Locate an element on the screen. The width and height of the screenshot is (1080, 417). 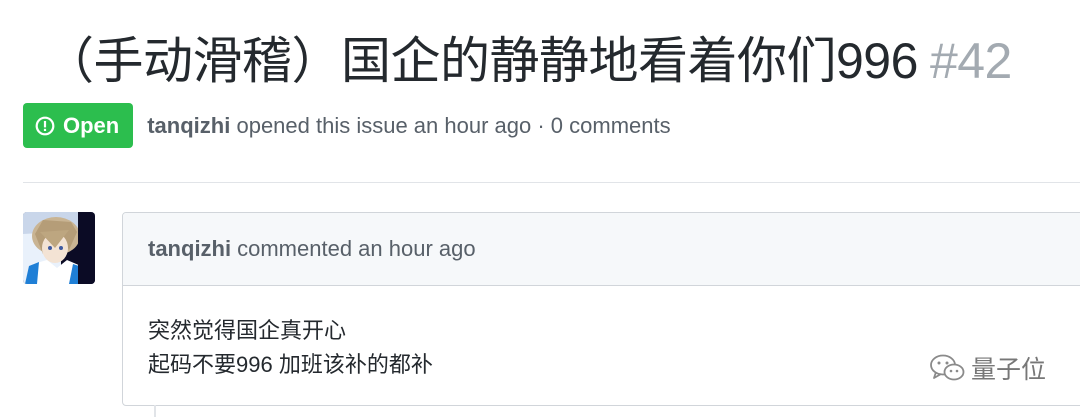
avatar-image is located at coordinates (59, 248).